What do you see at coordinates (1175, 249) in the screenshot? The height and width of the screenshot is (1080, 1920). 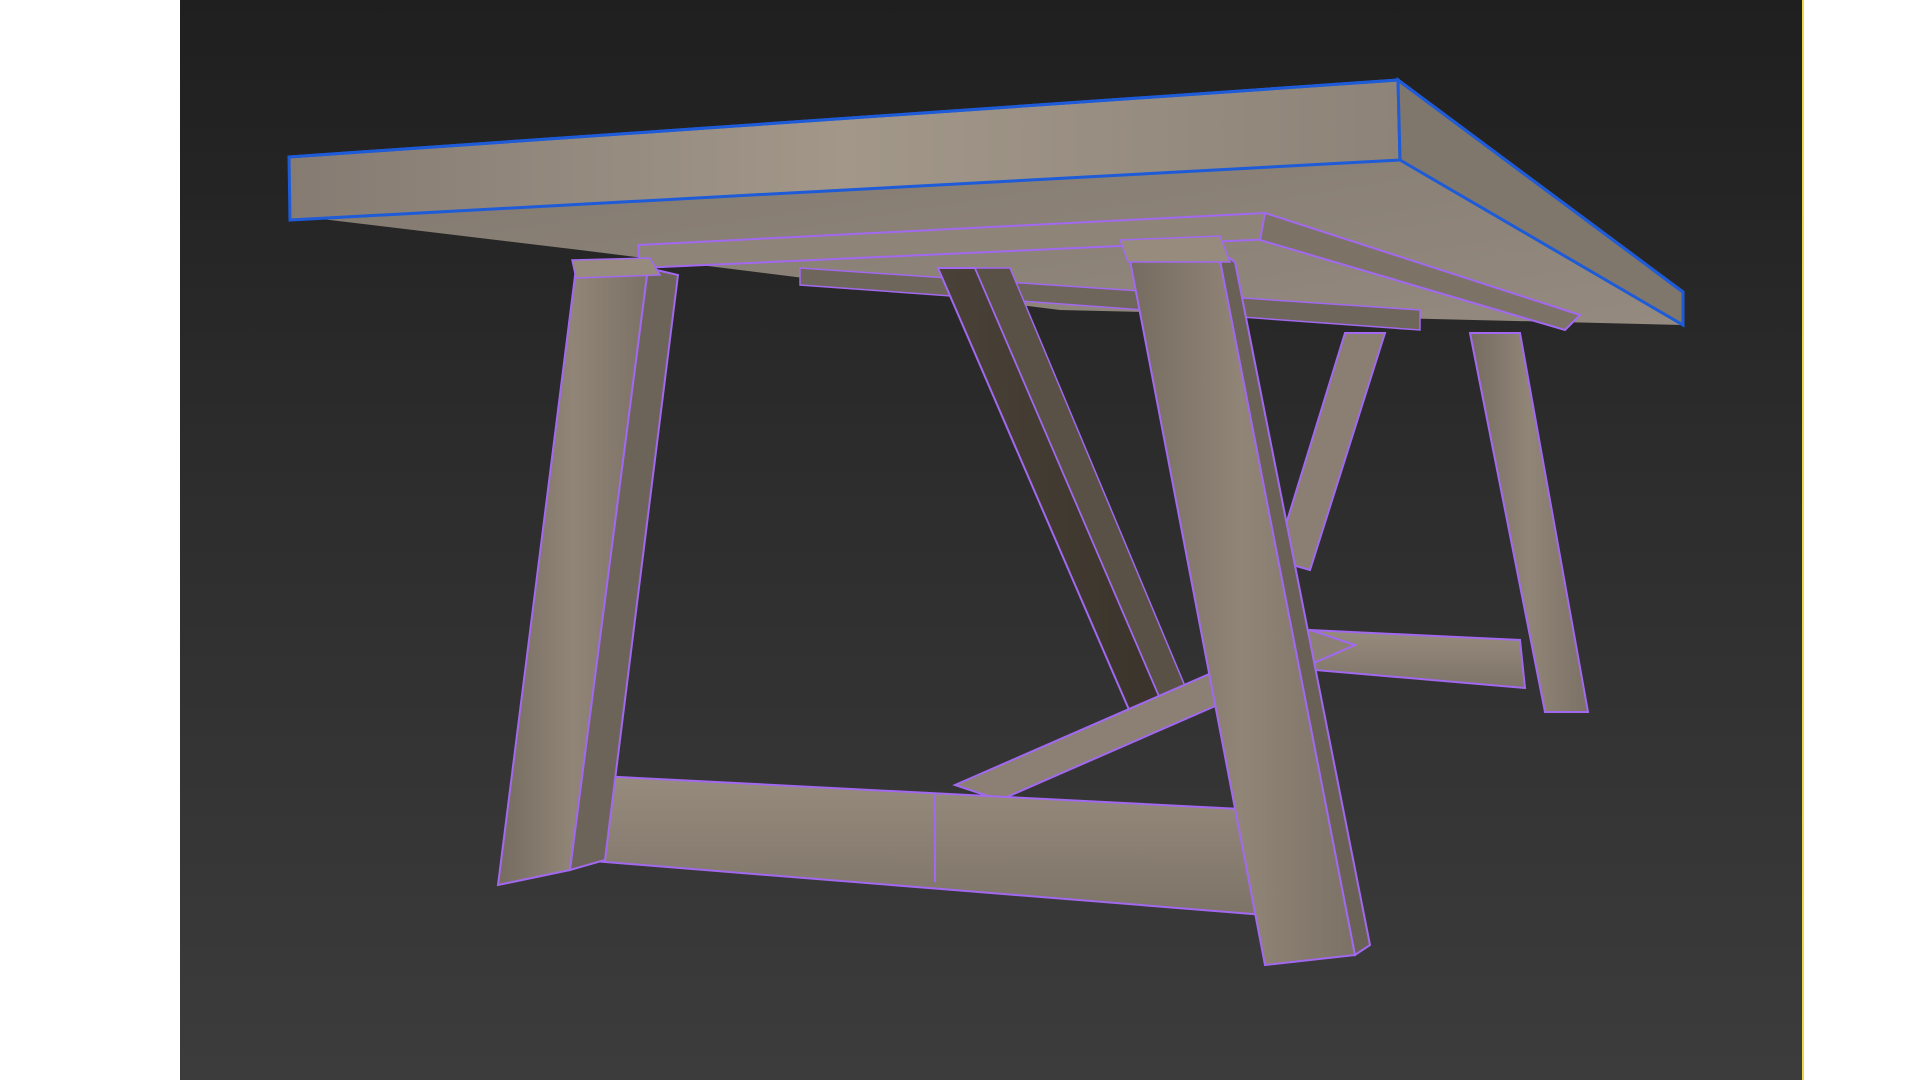 I see `leg-top-pad-right` at bounding box center [1175, 249].